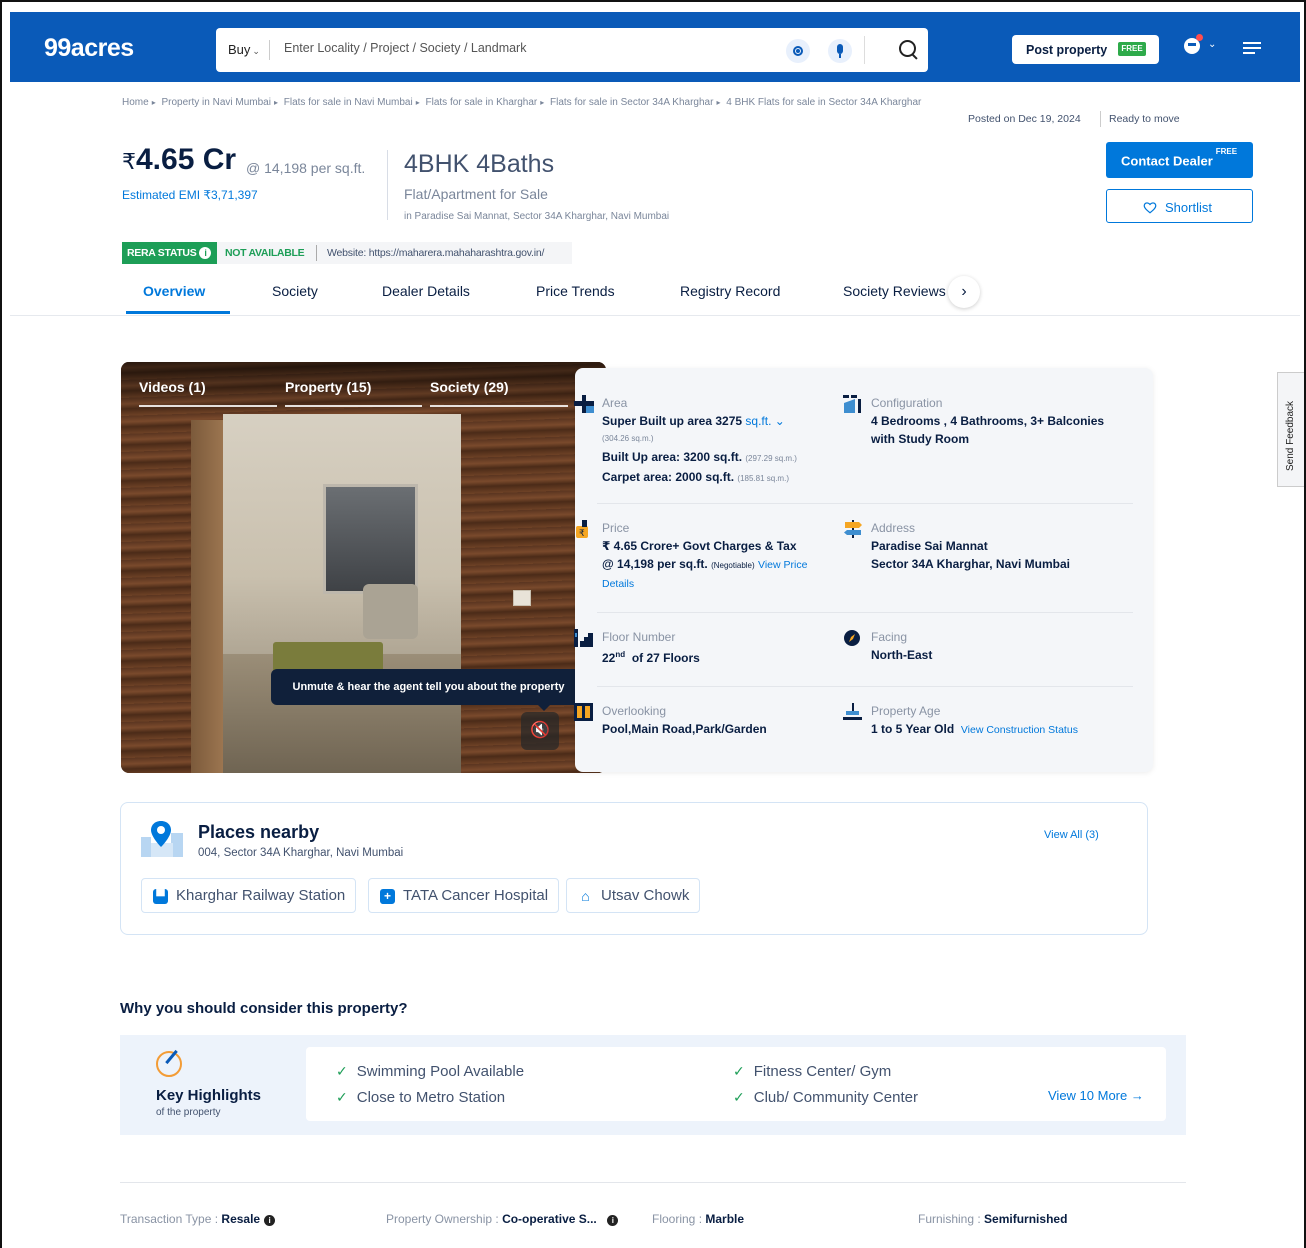 The image size is (1306, 1248). Describe the element at coordinates (964, 292) in the screenshot. I see `chevron-right-icon: ›` at that location.